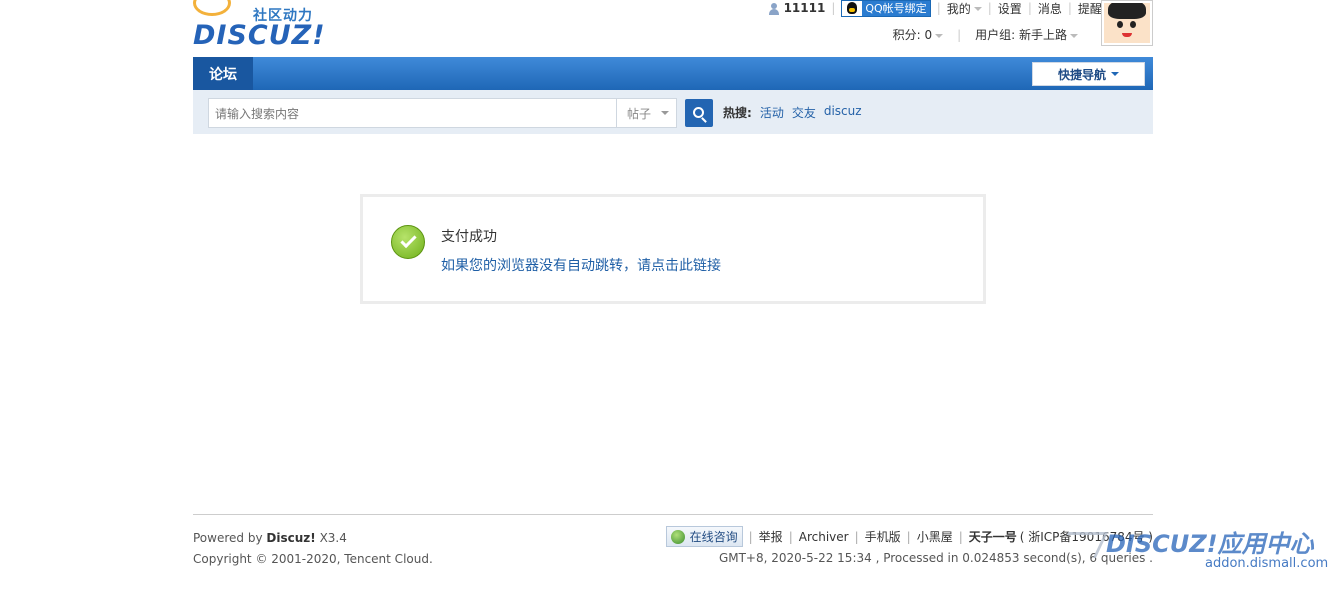  Describe the element at coordinates (774, 8) in the screenshot. I see `user-icon` at that location.